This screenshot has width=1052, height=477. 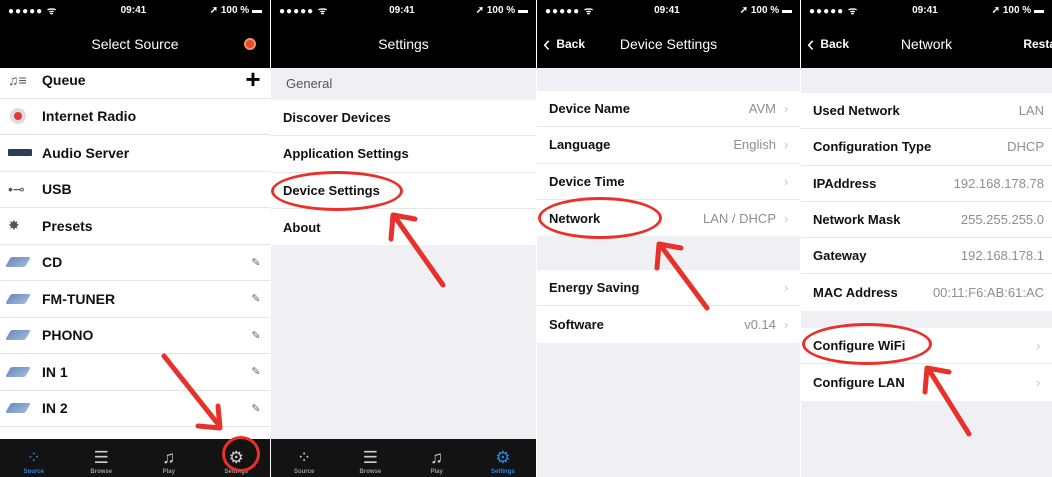 What do you see at coordinates (668, 145) in the screenshot?
I see `setting-language: Language English ›` at bounding box center [668, 145].